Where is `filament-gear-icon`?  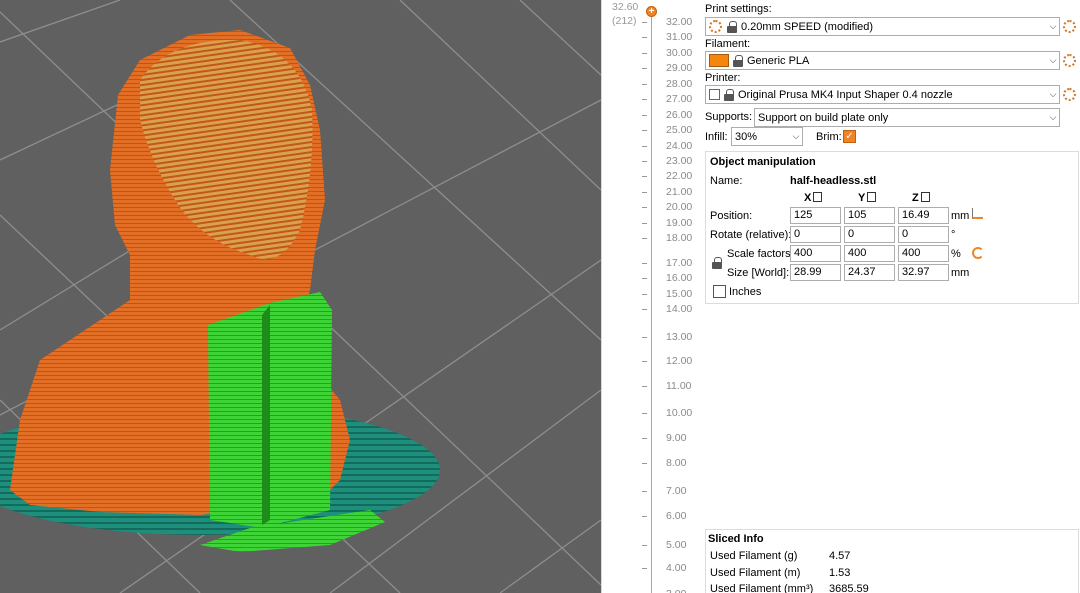
filament-gear-icon is located at coordinates (1069, 60).